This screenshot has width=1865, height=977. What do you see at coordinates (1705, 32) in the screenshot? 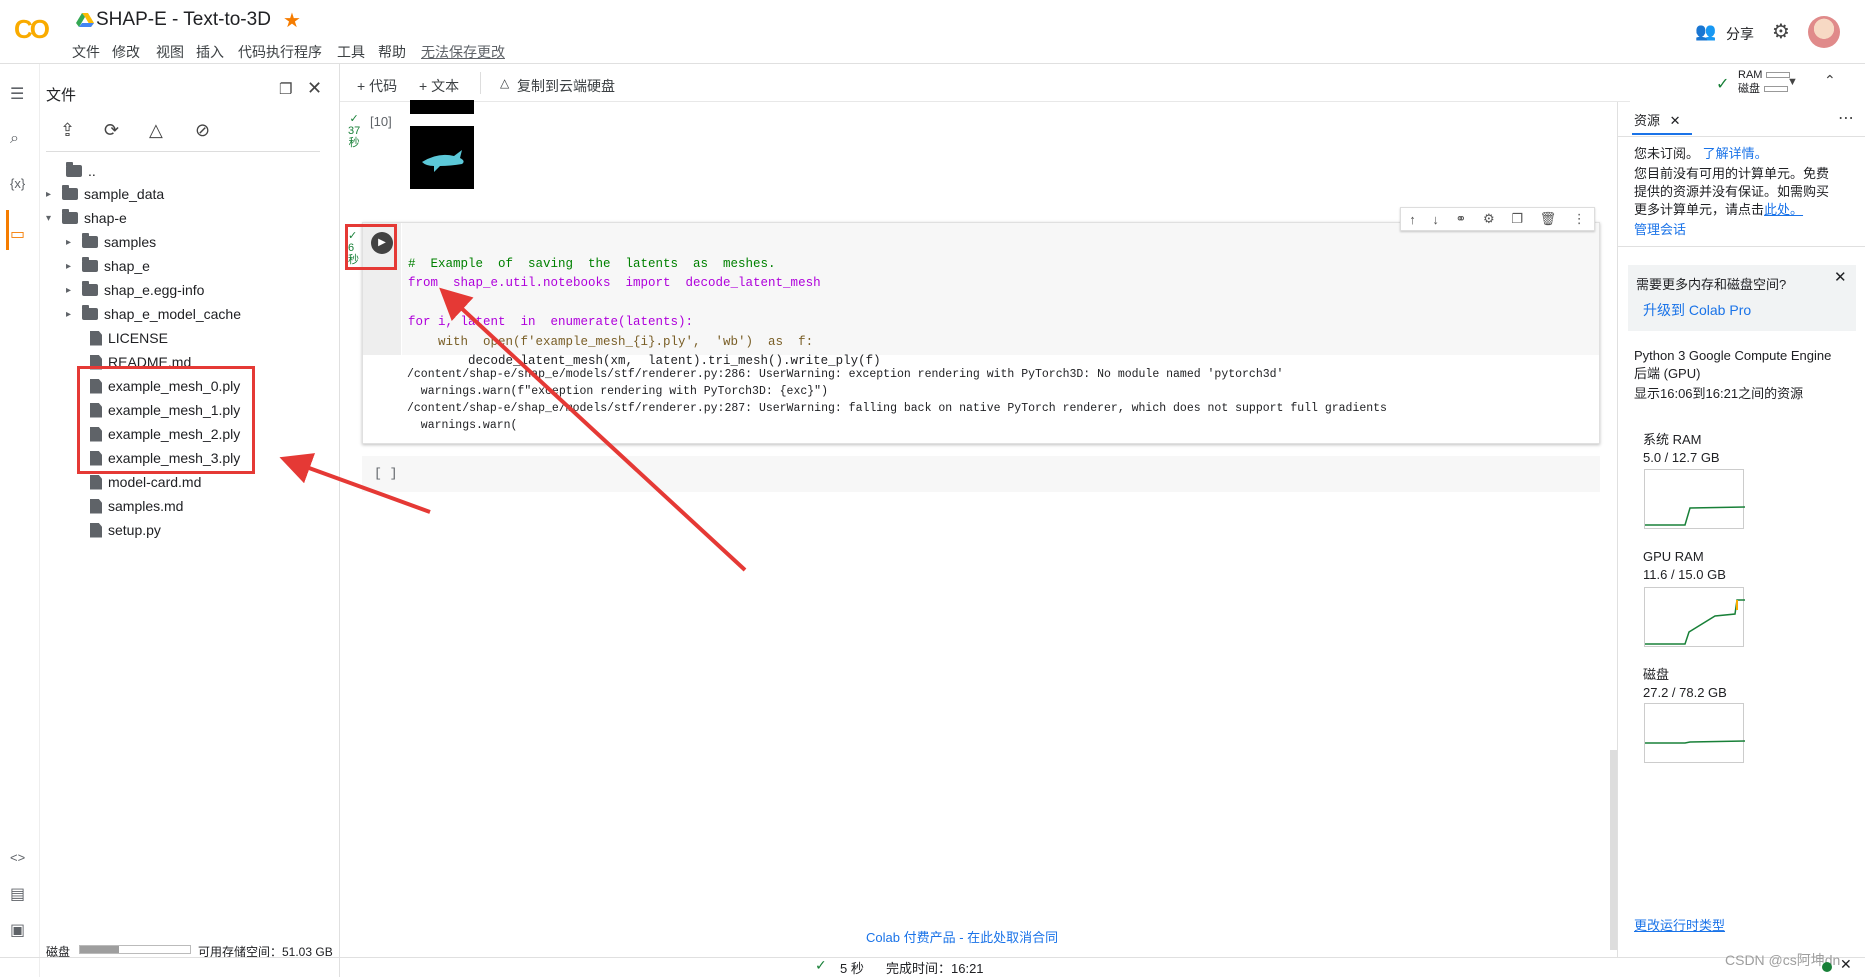
I see `people-icon: 👥` at bounding box center [1705, 32].